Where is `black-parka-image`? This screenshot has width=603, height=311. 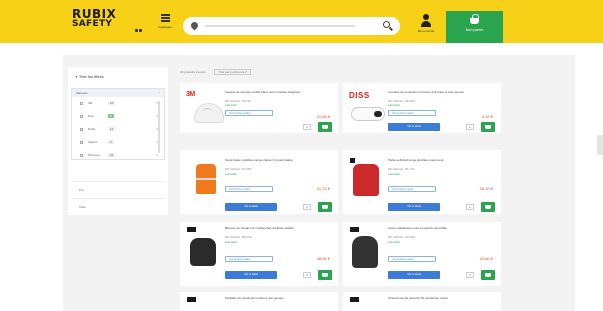 black-parka-image is located at coordinates (365, 252).